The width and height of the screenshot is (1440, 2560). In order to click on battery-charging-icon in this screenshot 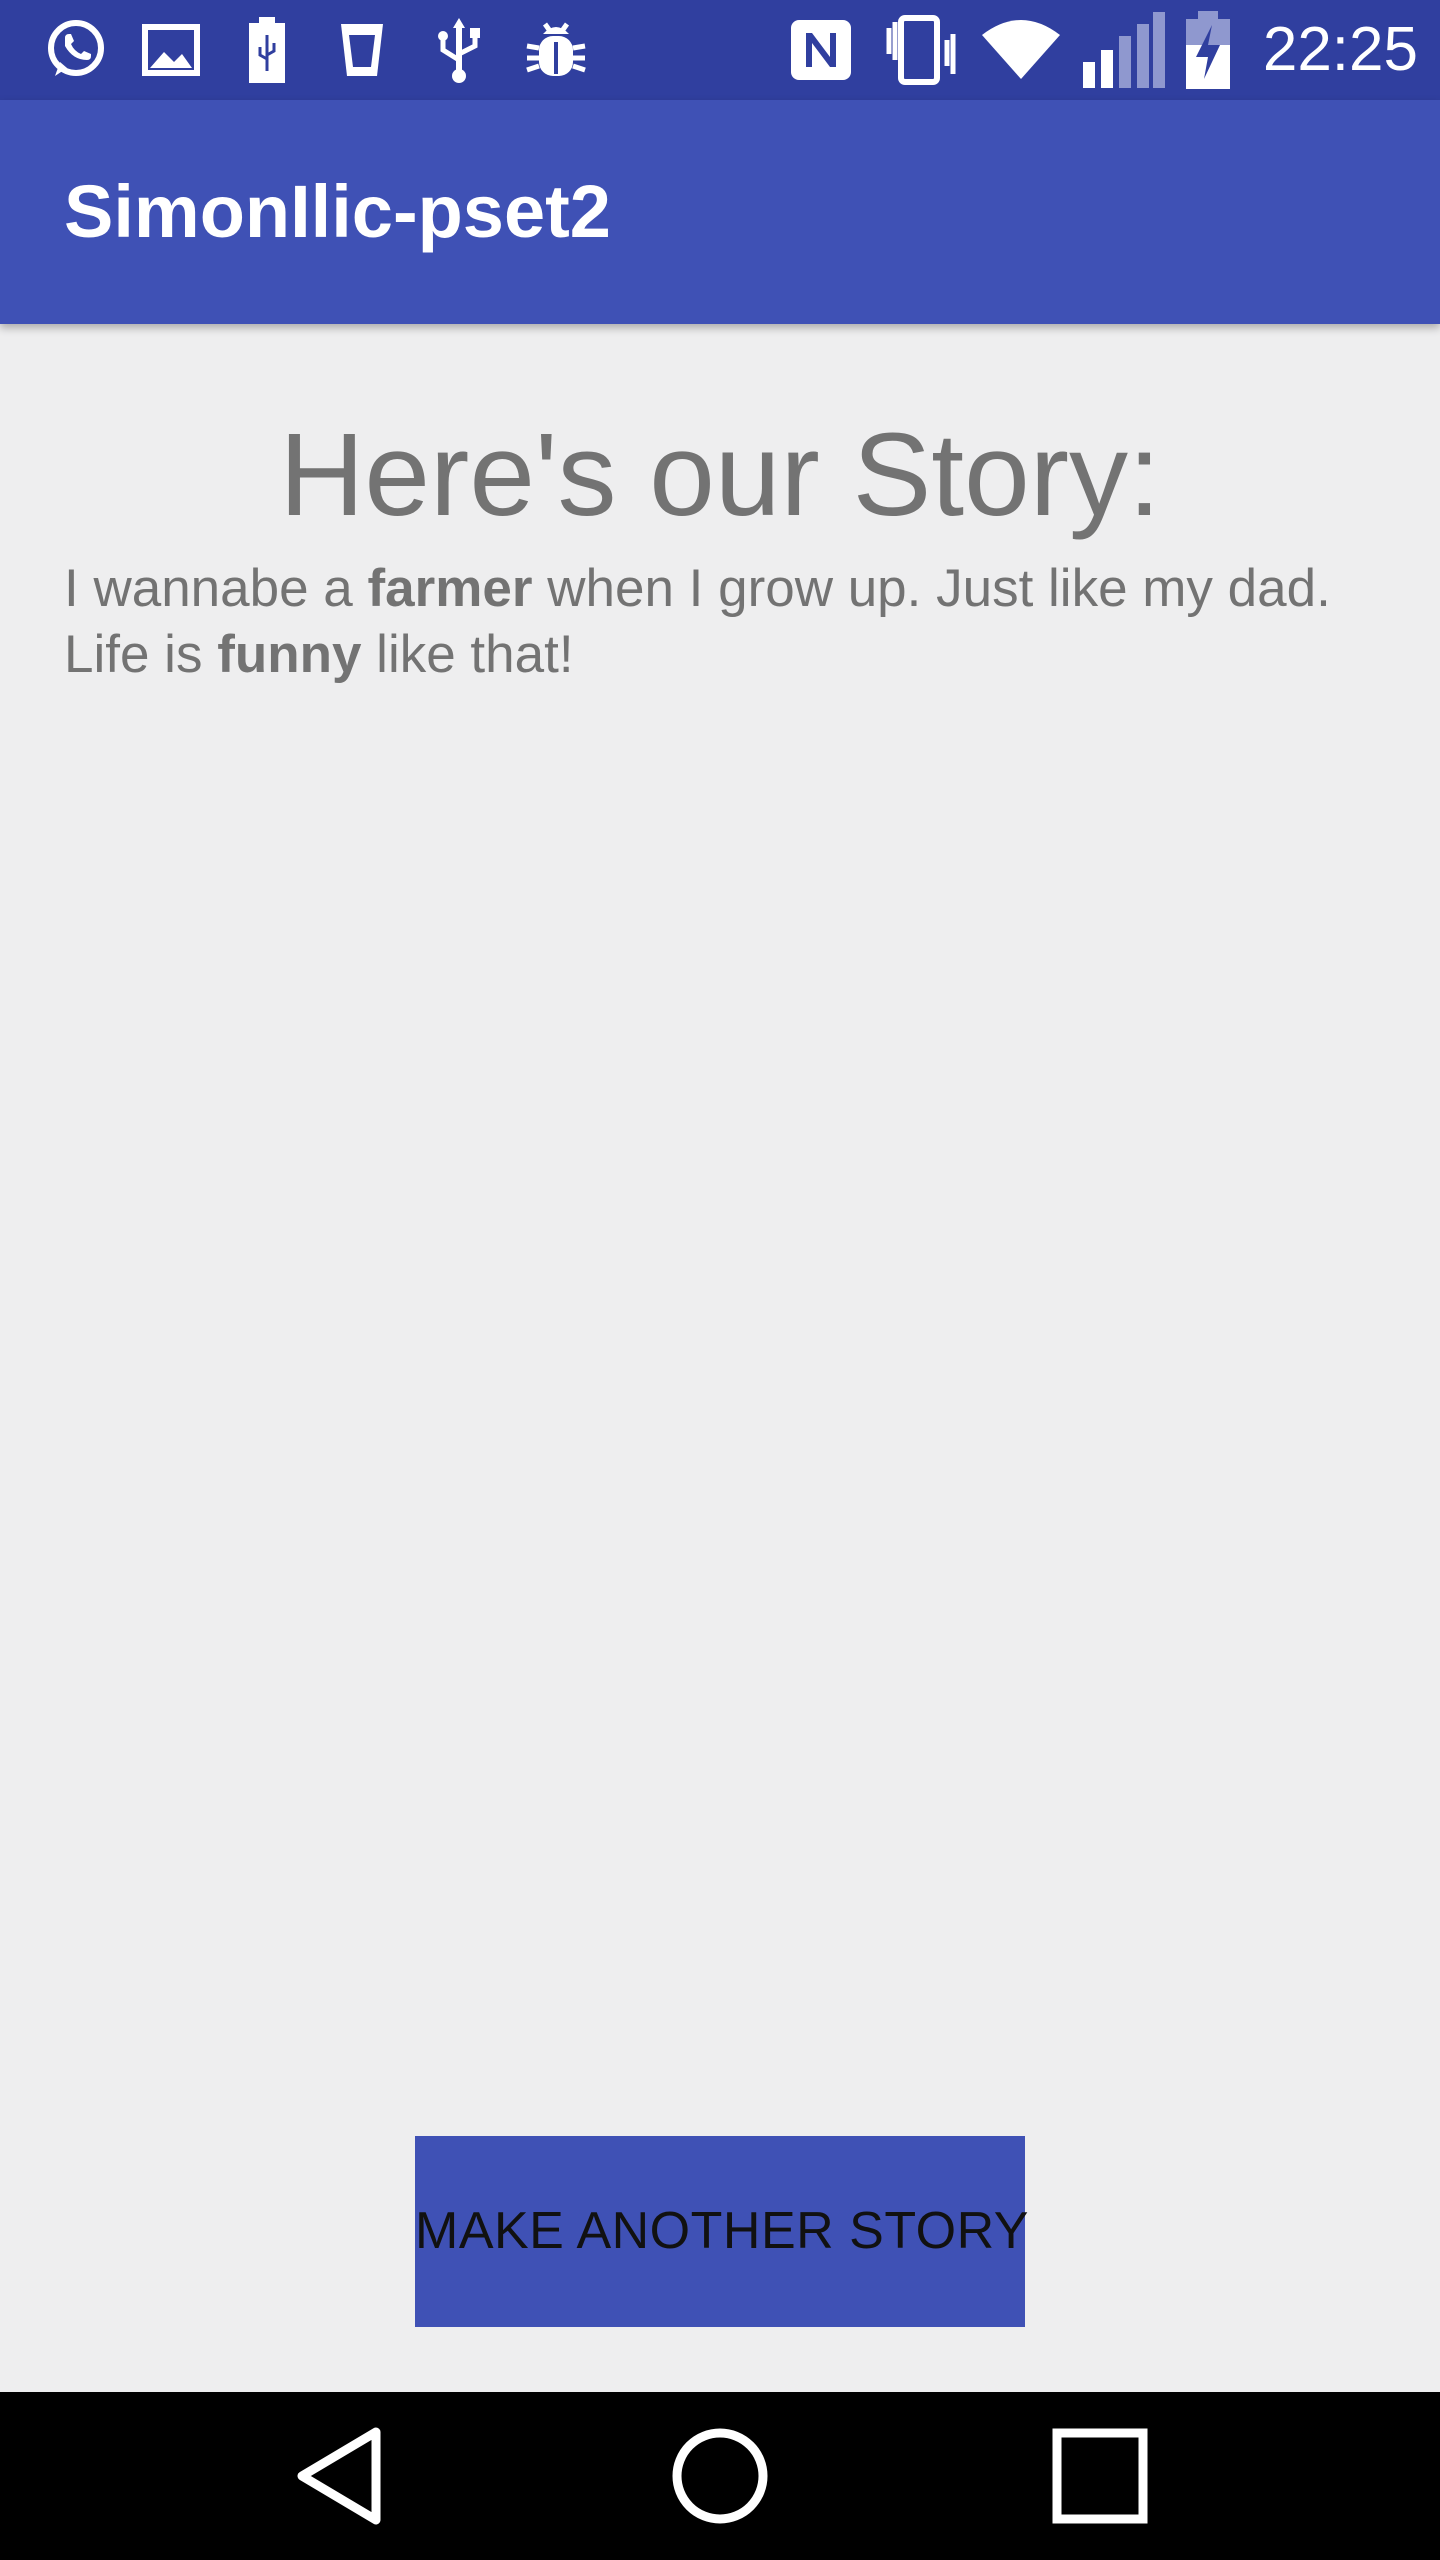, I will do `click(1208, 50)`.